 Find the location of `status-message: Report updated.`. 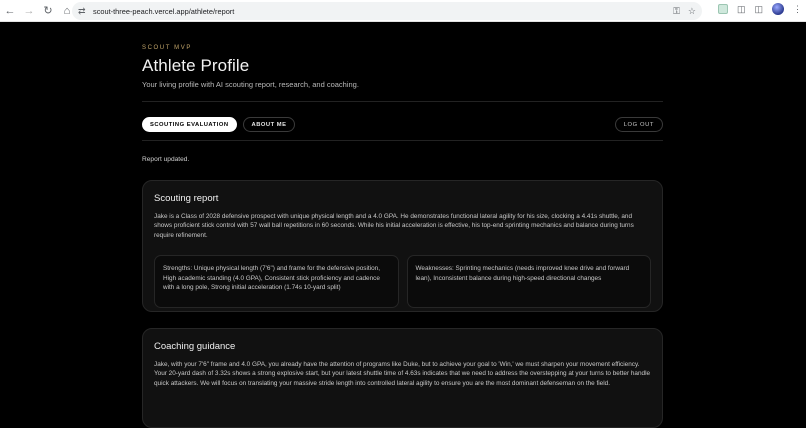

status-message: Report updated. is located at coordinates (166, 159).